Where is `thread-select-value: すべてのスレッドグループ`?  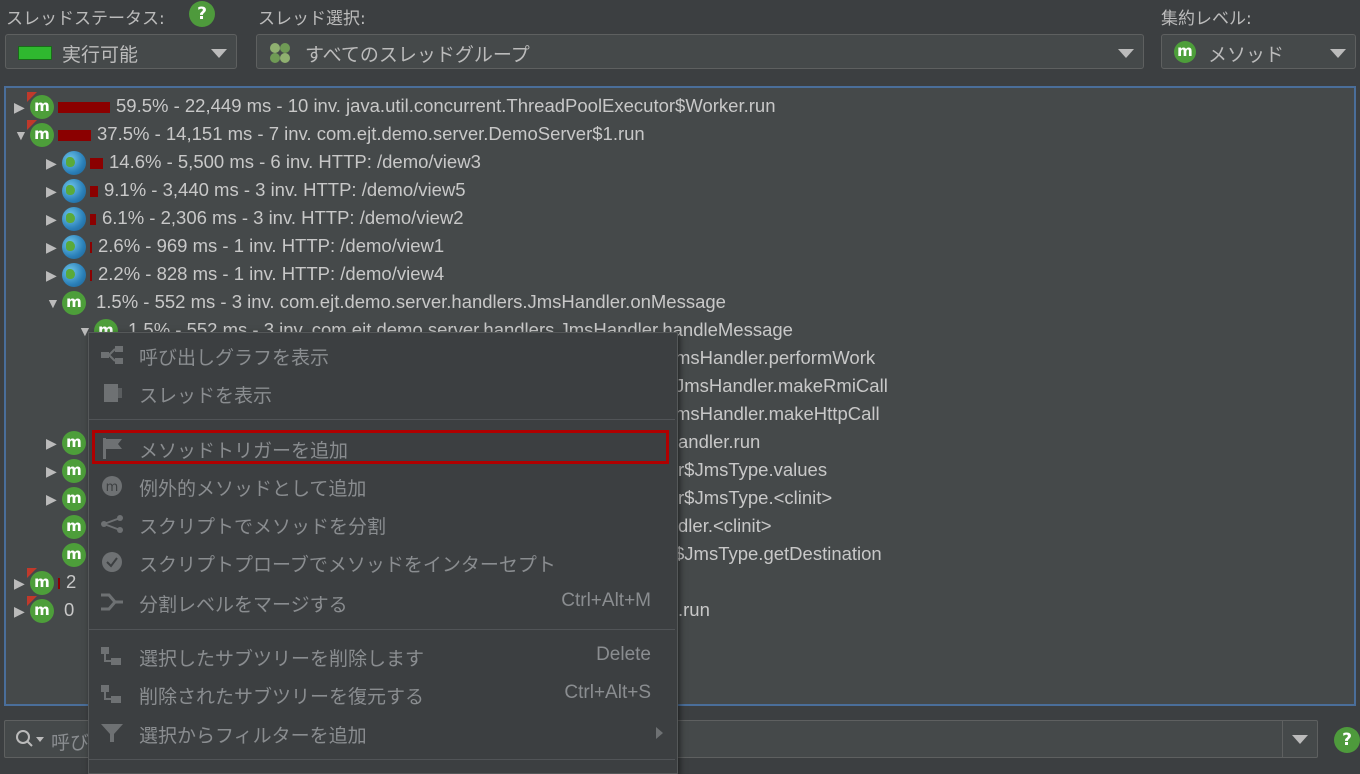
thread-select-value: すべてのスレッドグループ is located at coordinates (417, 55).